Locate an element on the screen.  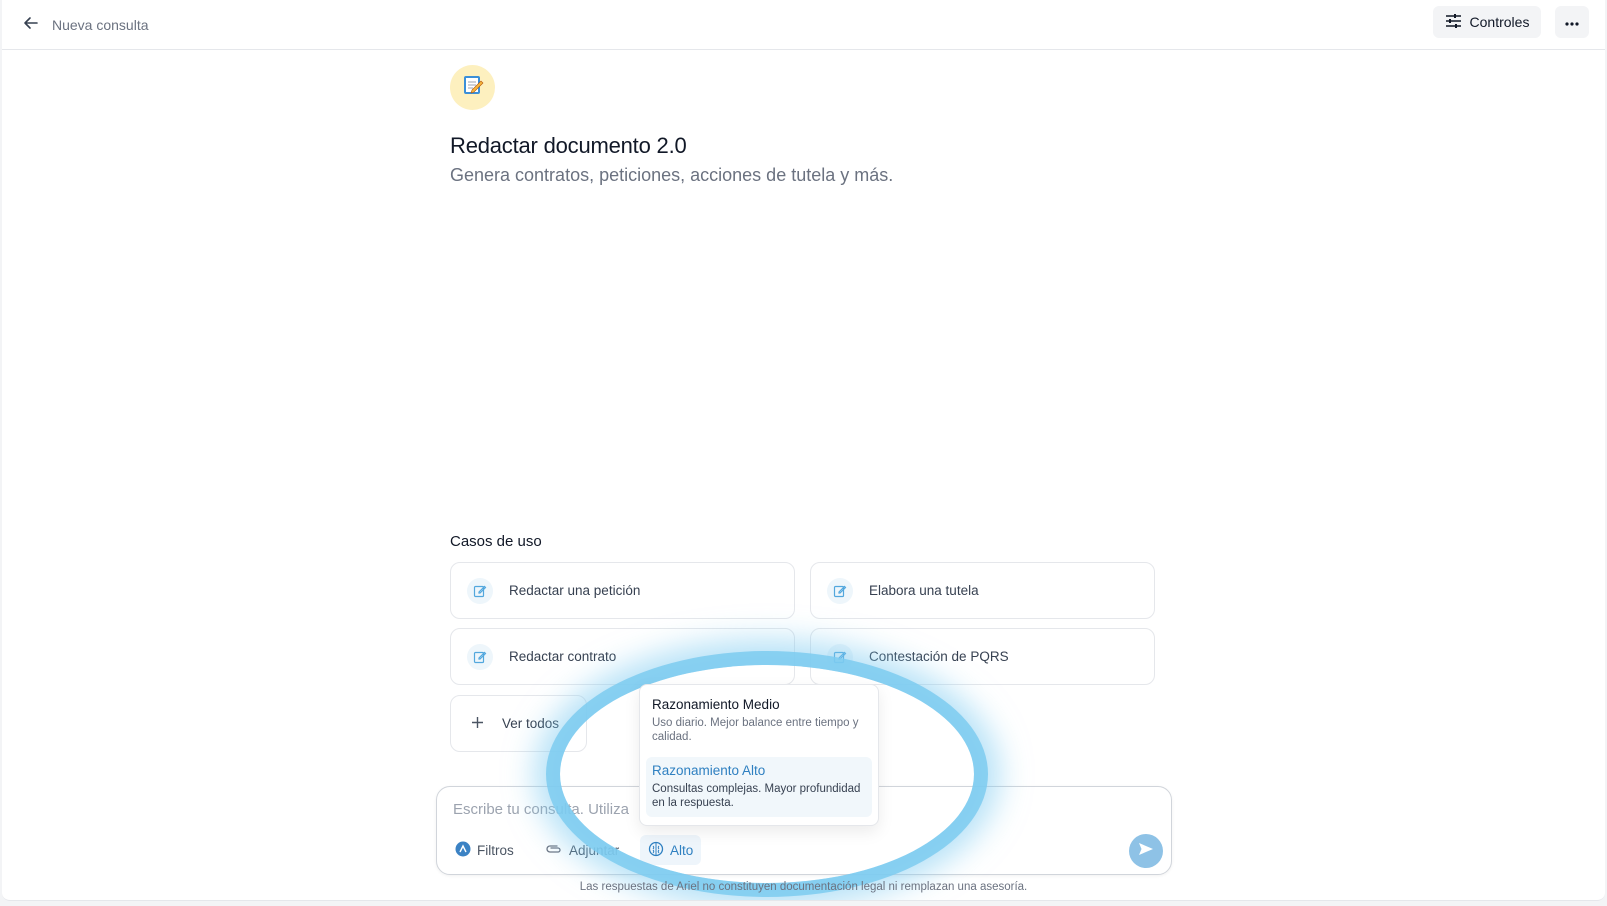
use-case-card: Redactar una petición is located at coordinates (622, 590).